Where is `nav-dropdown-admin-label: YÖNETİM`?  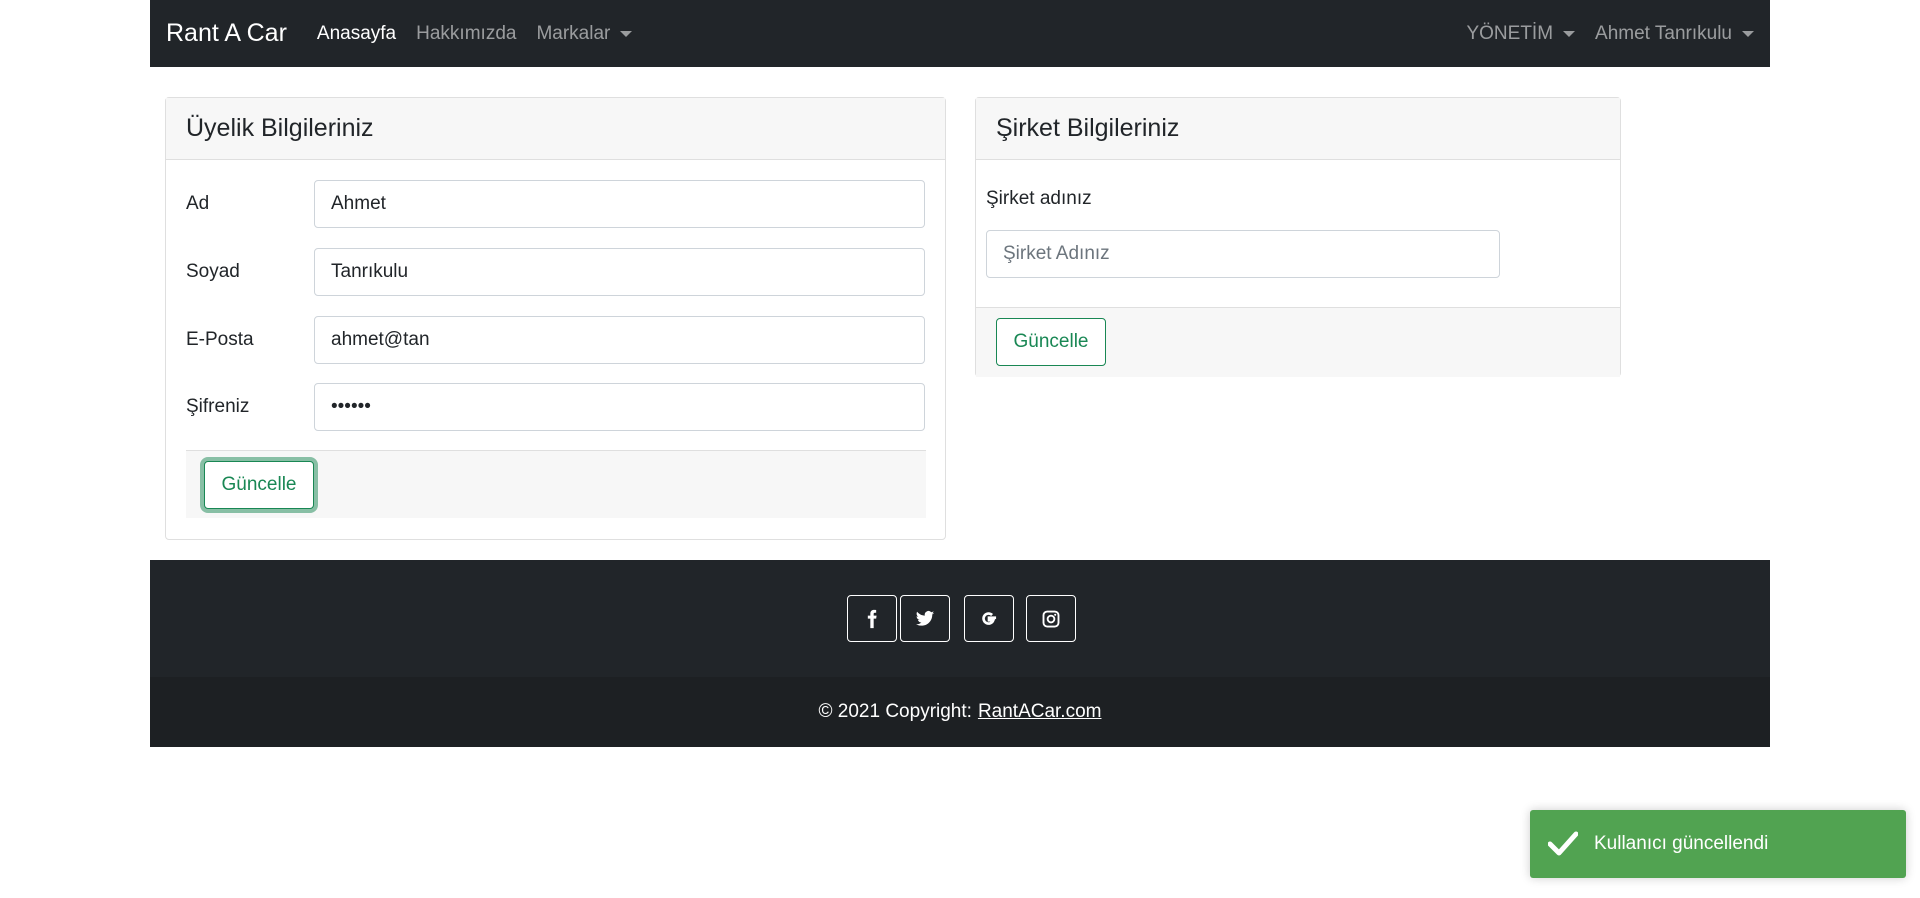 nav-dropdown-admin-label: YÖNETİM is located at coordinates (1510, 33).